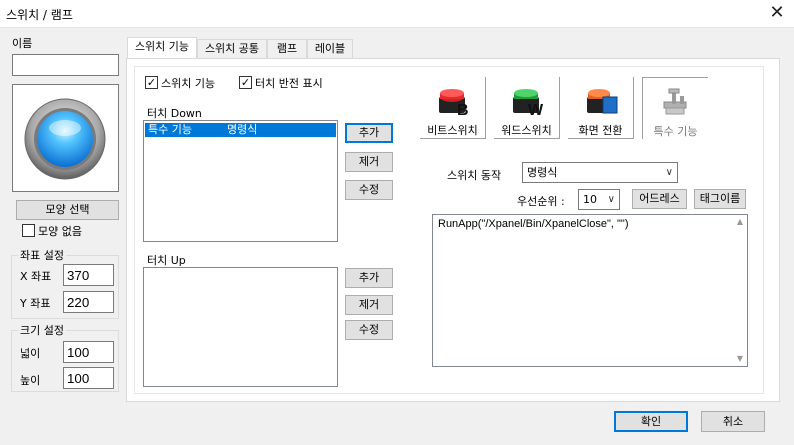 This screenshot has height=445, width=794. Describe the element at coordinates (240, 327) in the screenshot. I see `touch-up-list` at that location.